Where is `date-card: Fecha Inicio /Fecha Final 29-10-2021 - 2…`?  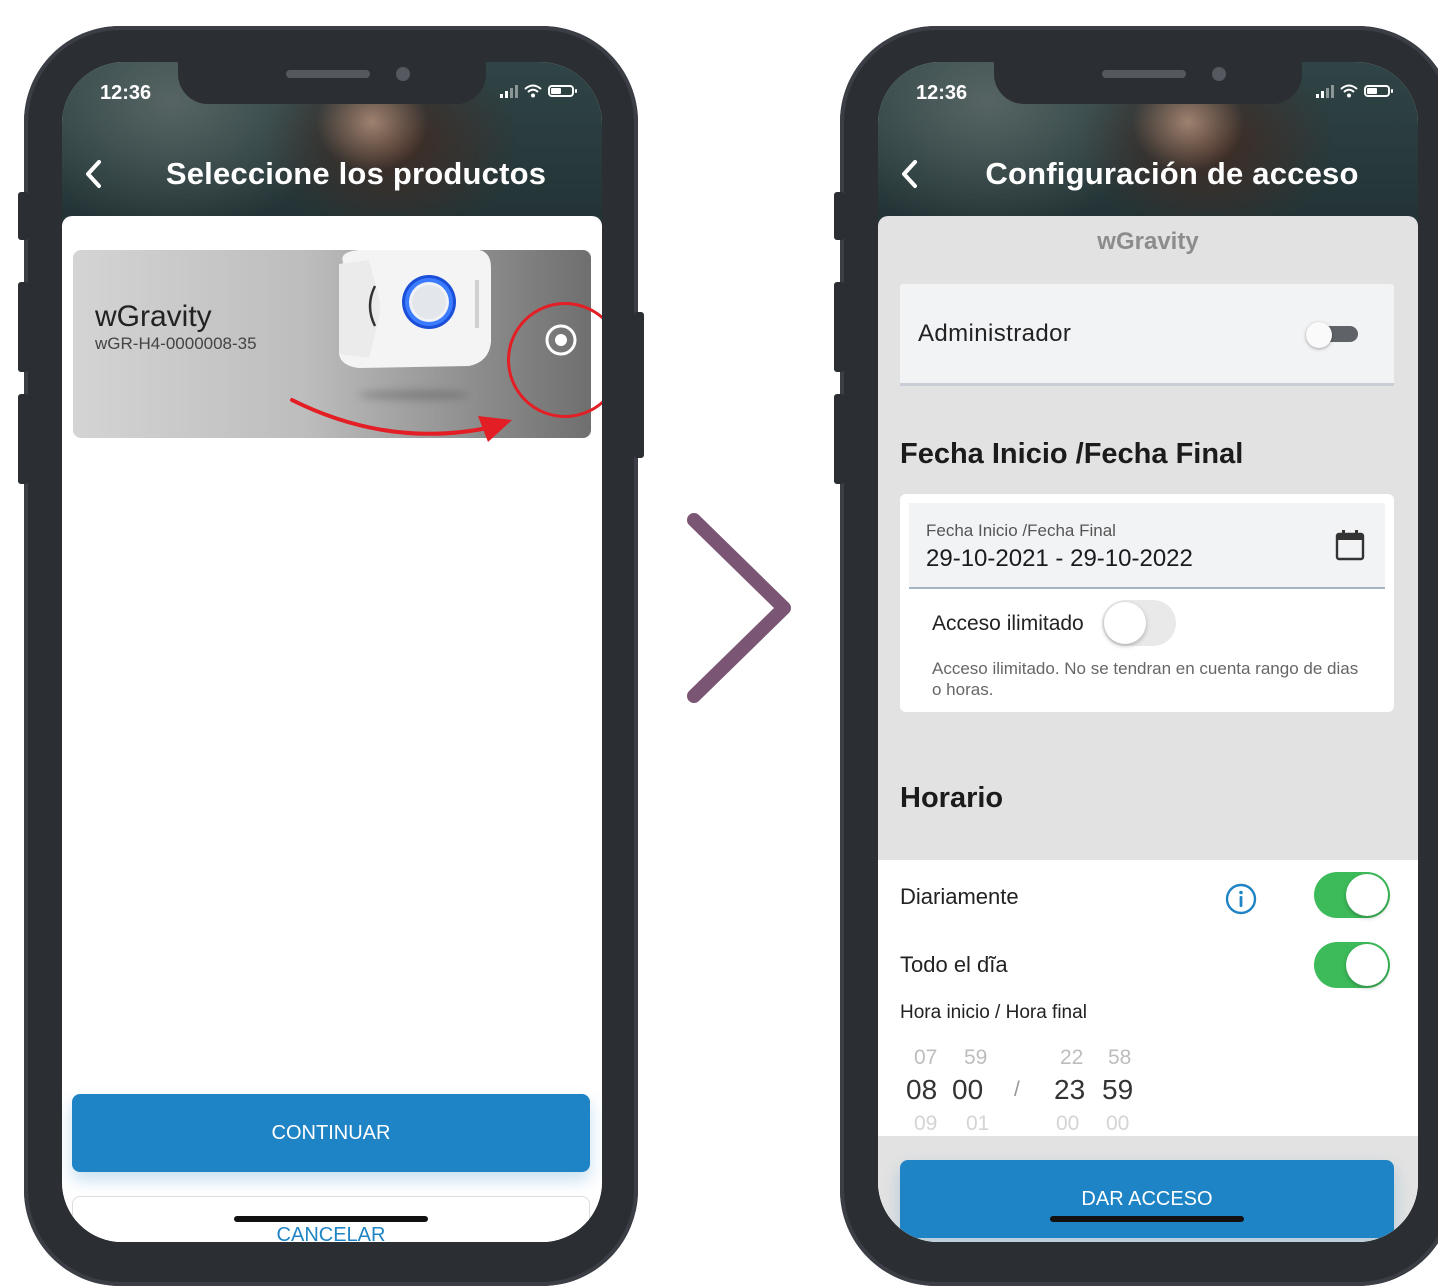
date-card: Fecha Inicio /Fecha Final 29-10-2021 - 2… is located at coordinates (1147, 603).